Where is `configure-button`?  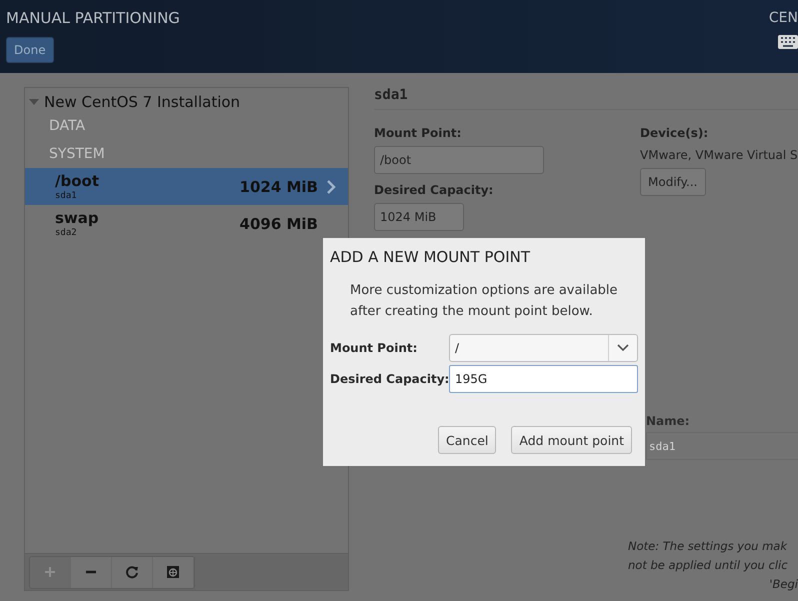 configure-button is located at coordinates (173, 572).